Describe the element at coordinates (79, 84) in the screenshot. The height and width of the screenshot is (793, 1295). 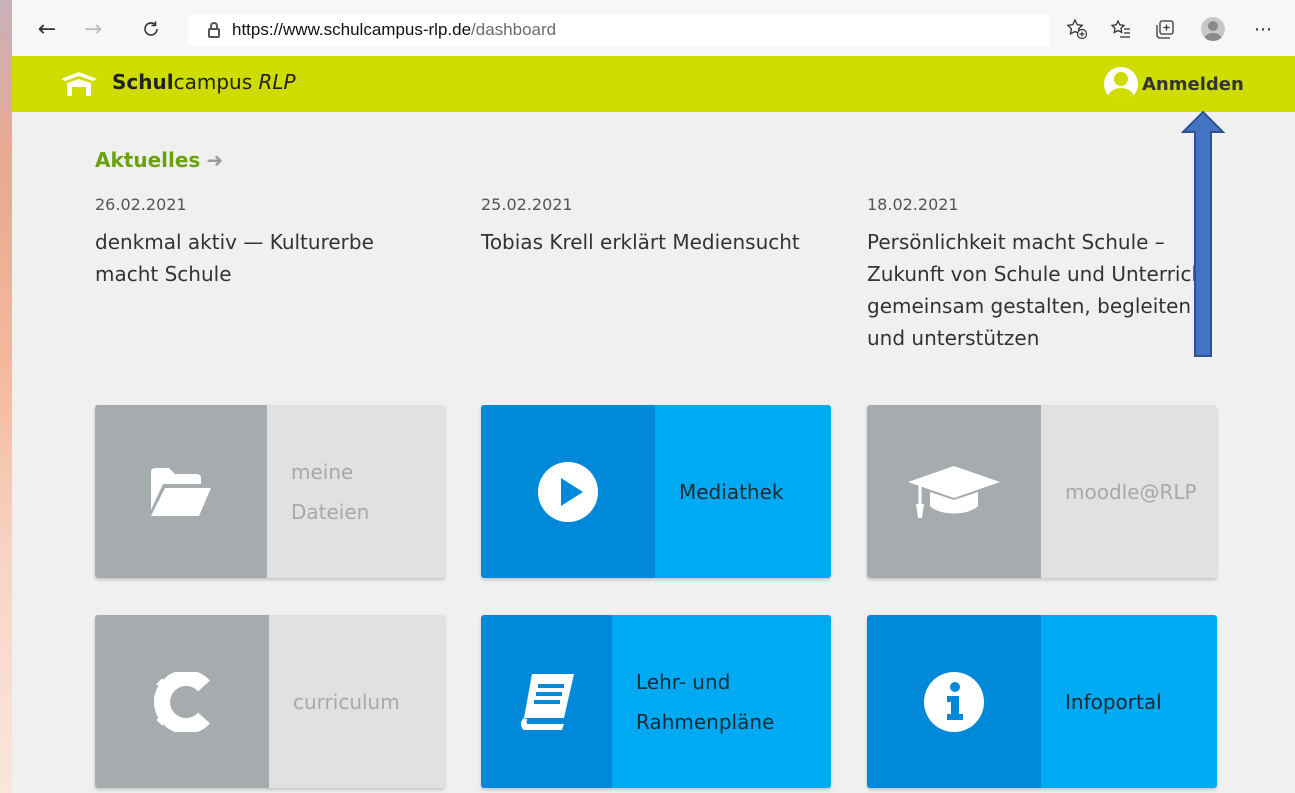
I see `schulcampus-logo-icon` at that location.